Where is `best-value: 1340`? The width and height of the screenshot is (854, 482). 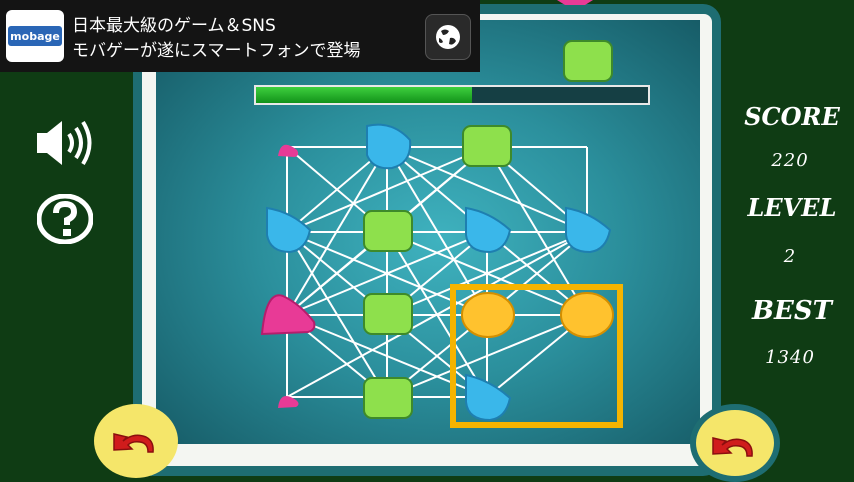 best-value: 1340 is located at coordinates (790, 357).